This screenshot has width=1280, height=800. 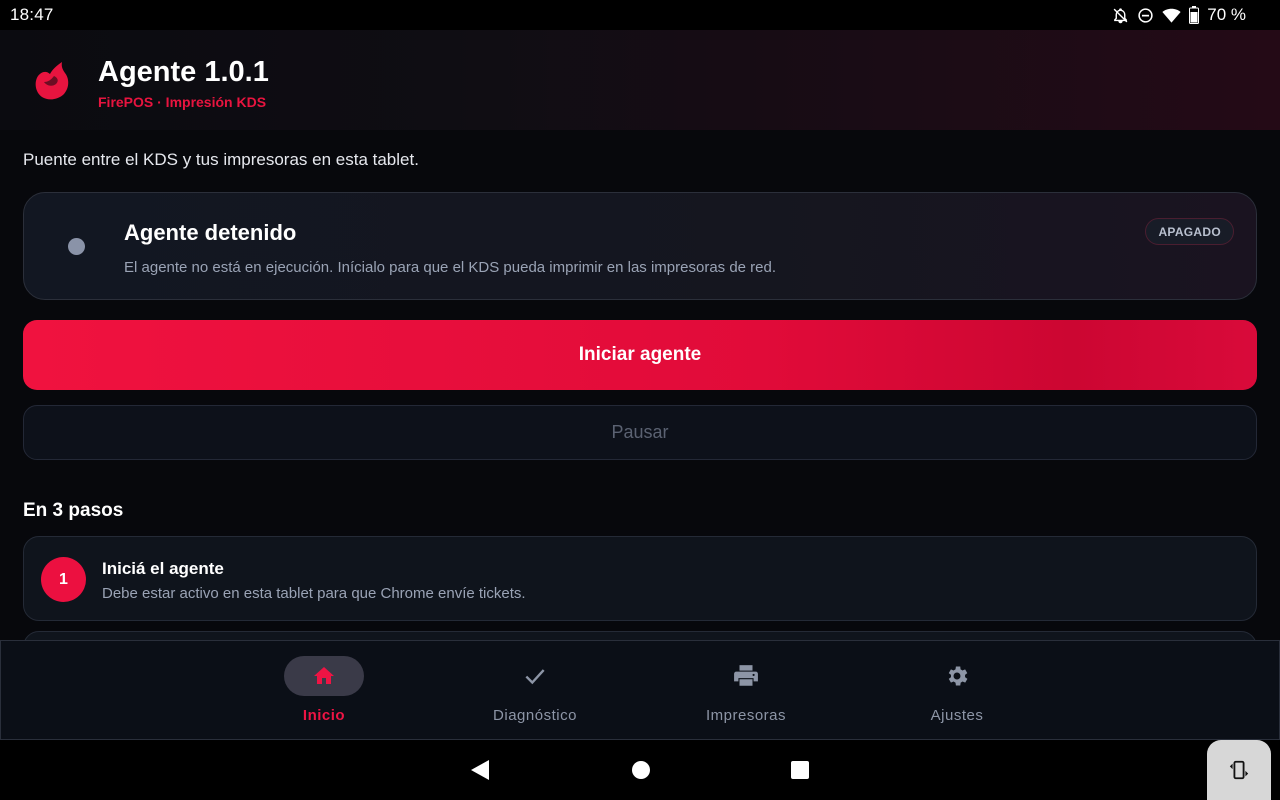 What do you see at coordinates (640, 80) in the screenshot?
I see `app-header: Agente 1.0.1 FirePOS · Impresión KDS` at bounding box center [640, 80].